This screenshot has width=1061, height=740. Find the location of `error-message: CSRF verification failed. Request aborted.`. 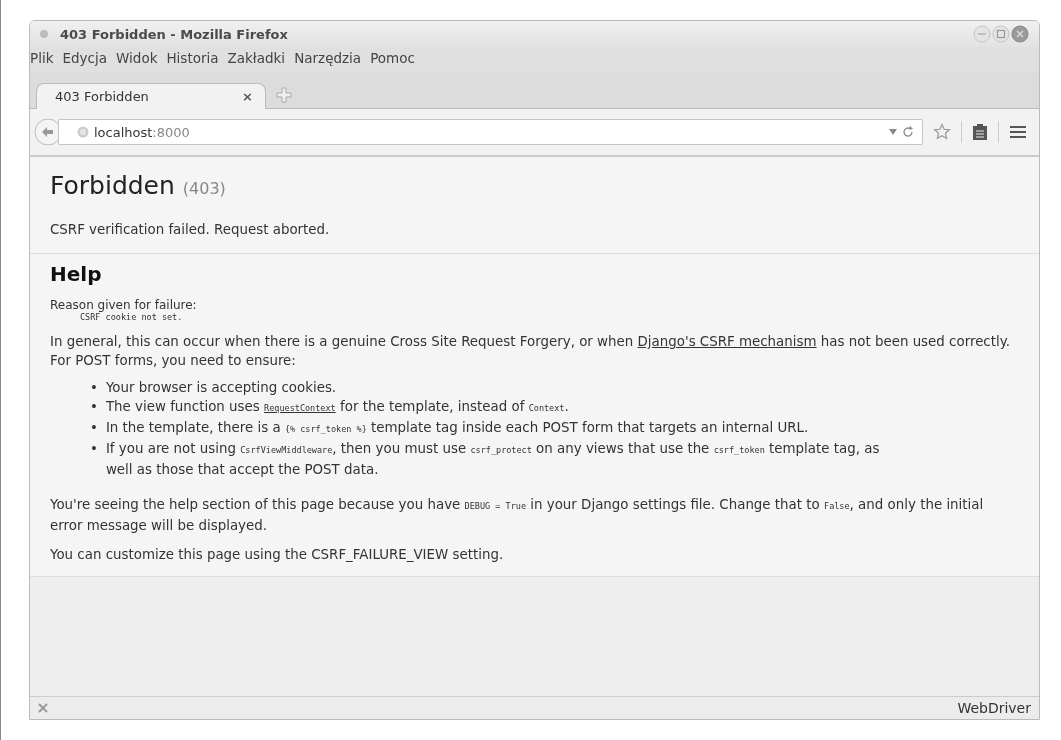

error-message: CSRF verification failed. Request aborted. is located at coordinates (190, 229).